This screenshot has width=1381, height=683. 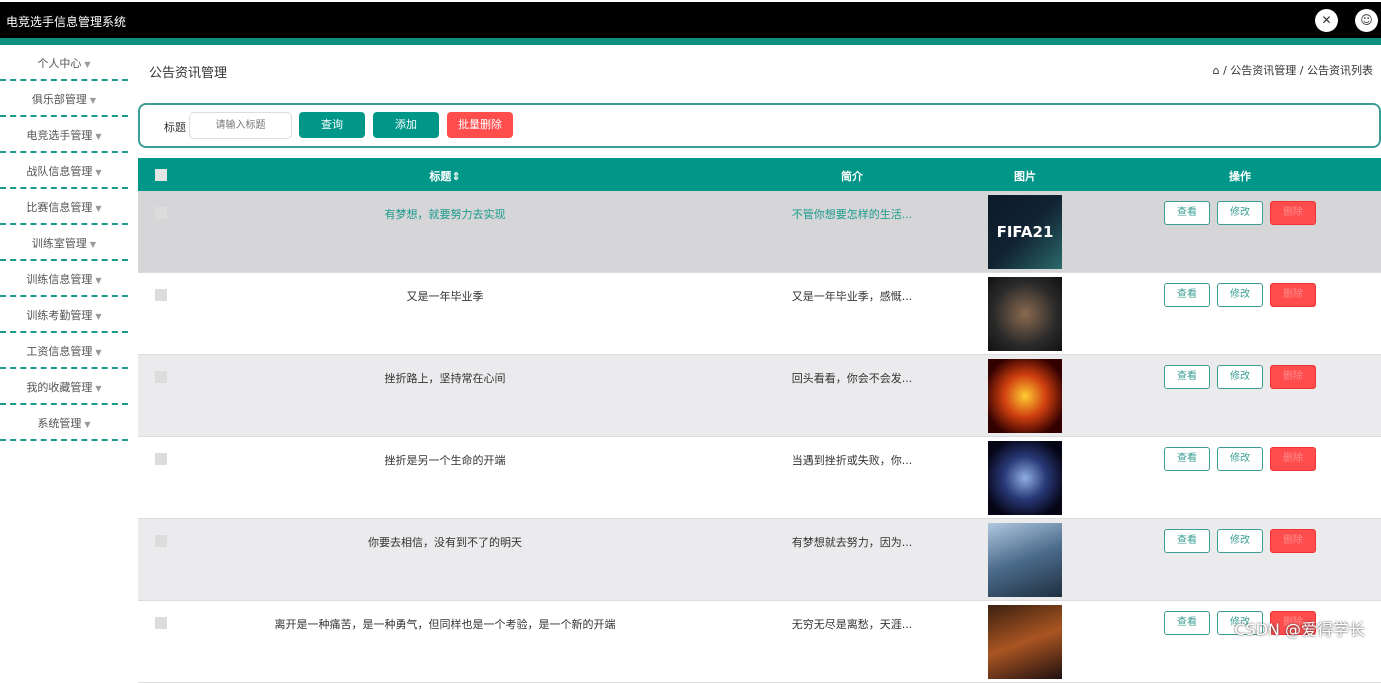 I want to click on search-panel: 标题 查询 添加 批量删除, so click(x=759, y=125).